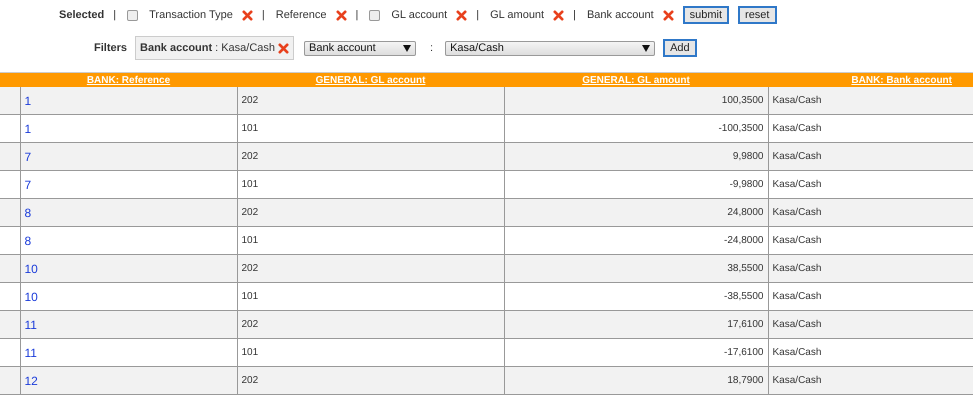 The width and height of the screenshot is (973, 400). What do you see at coordinates (419, 15) in the screenshot?
I see `selected-field-label: GL account` at bounding box center [419, 15].